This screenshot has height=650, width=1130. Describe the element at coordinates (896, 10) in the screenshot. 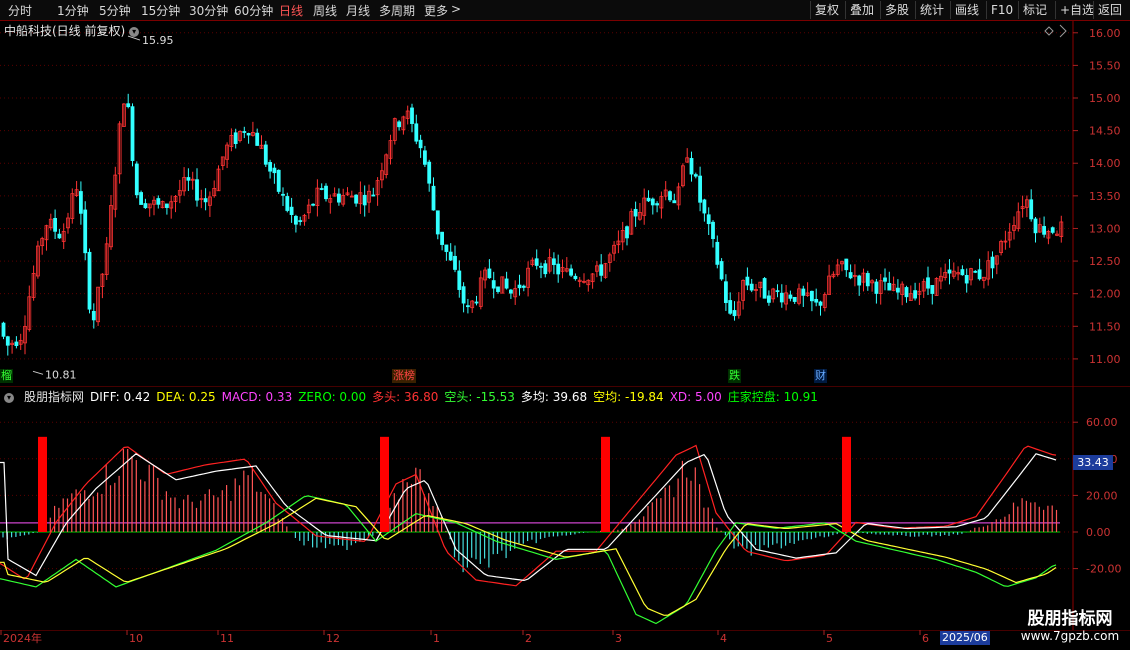

I see `toolbar-button-2: 多股` at that location.